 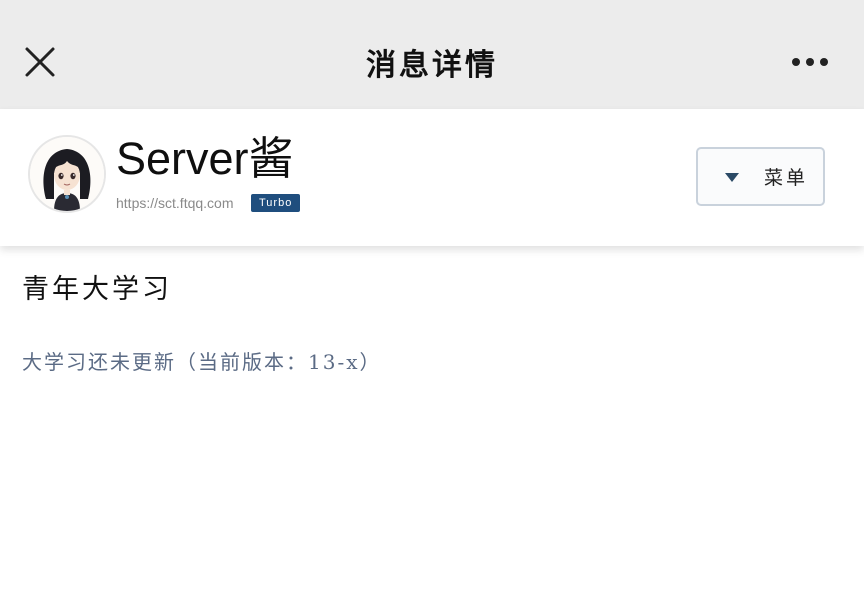 I want to click on anime-girl-avatar-icon, so click(x=67, y=174).